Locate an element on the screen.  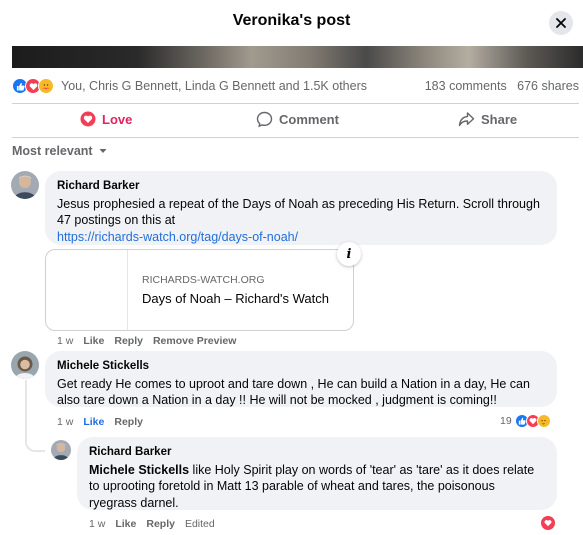
share-icon is located at coordinates (466, 119).